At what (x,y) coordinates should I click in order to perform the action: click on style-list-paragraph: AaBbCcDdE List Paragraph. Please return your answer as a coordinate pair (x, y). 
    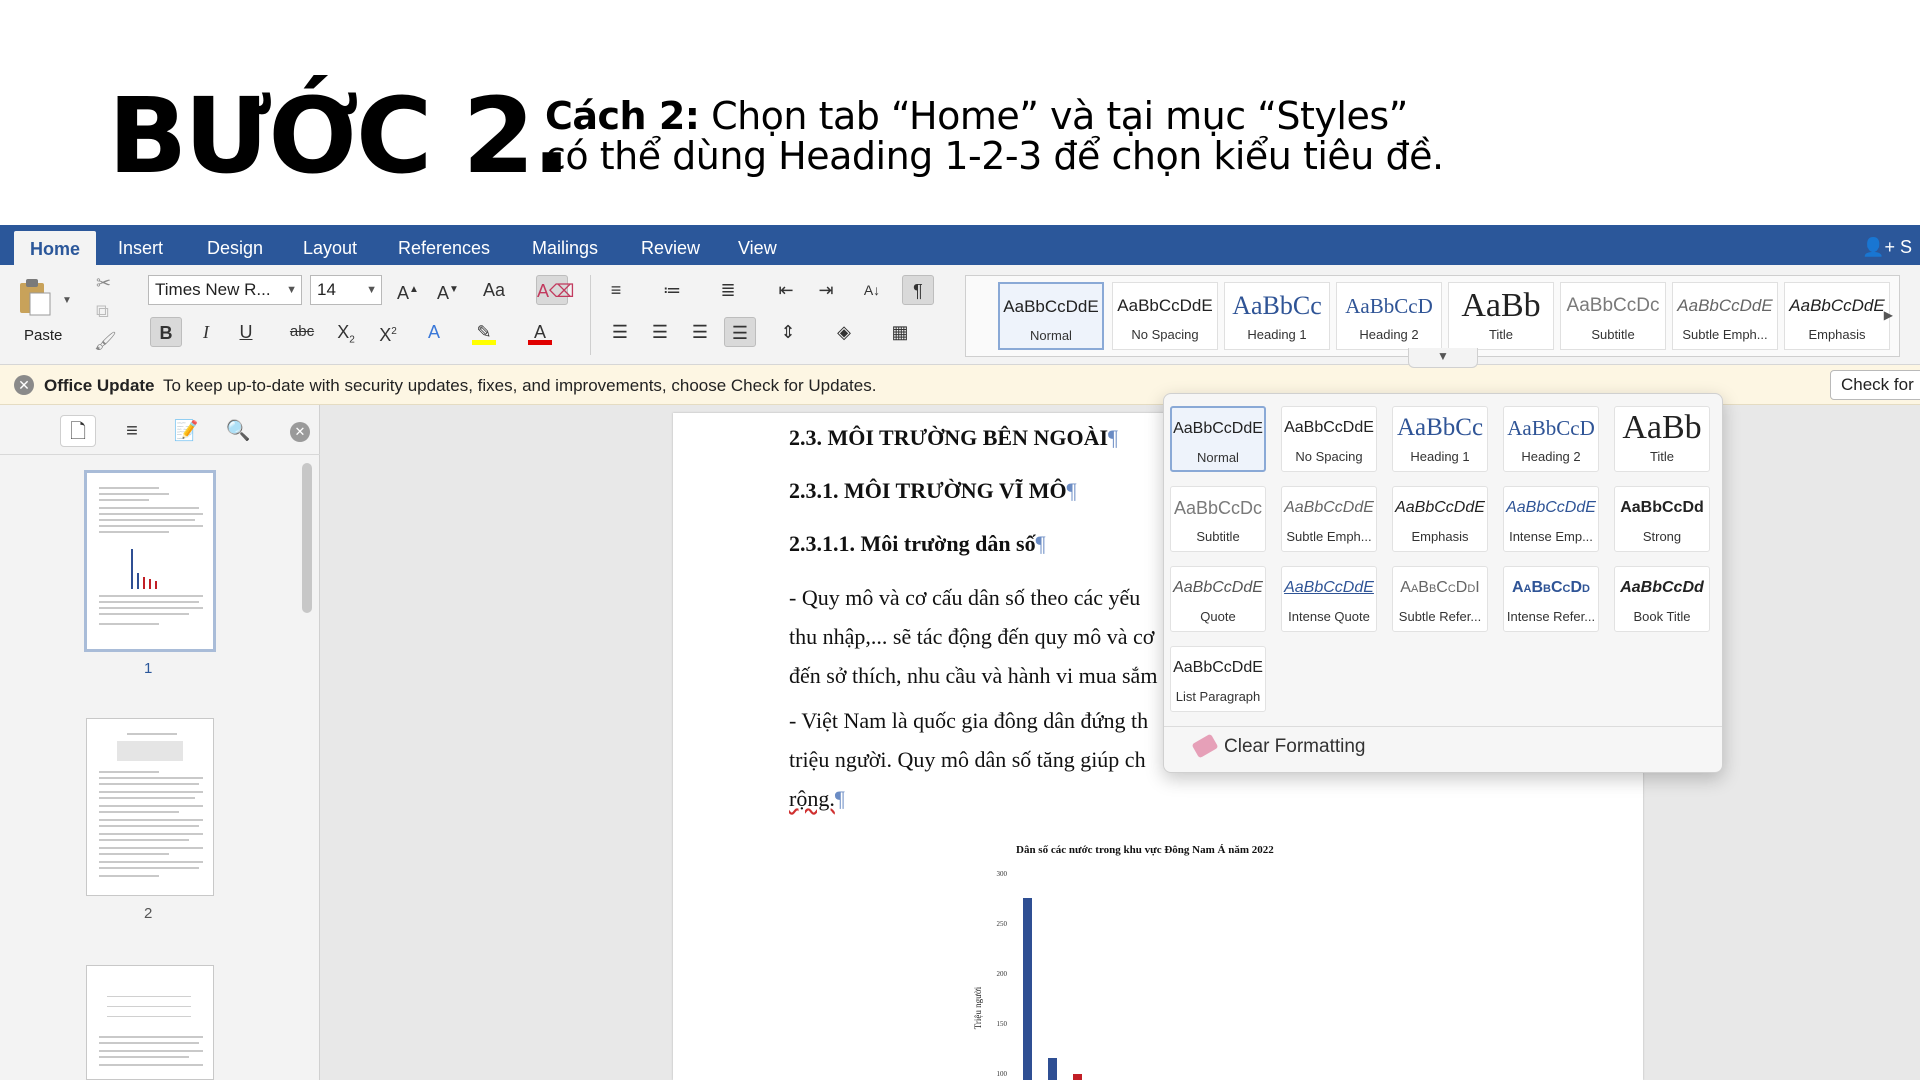
    Looking at the image, I should click on (1218, 679).